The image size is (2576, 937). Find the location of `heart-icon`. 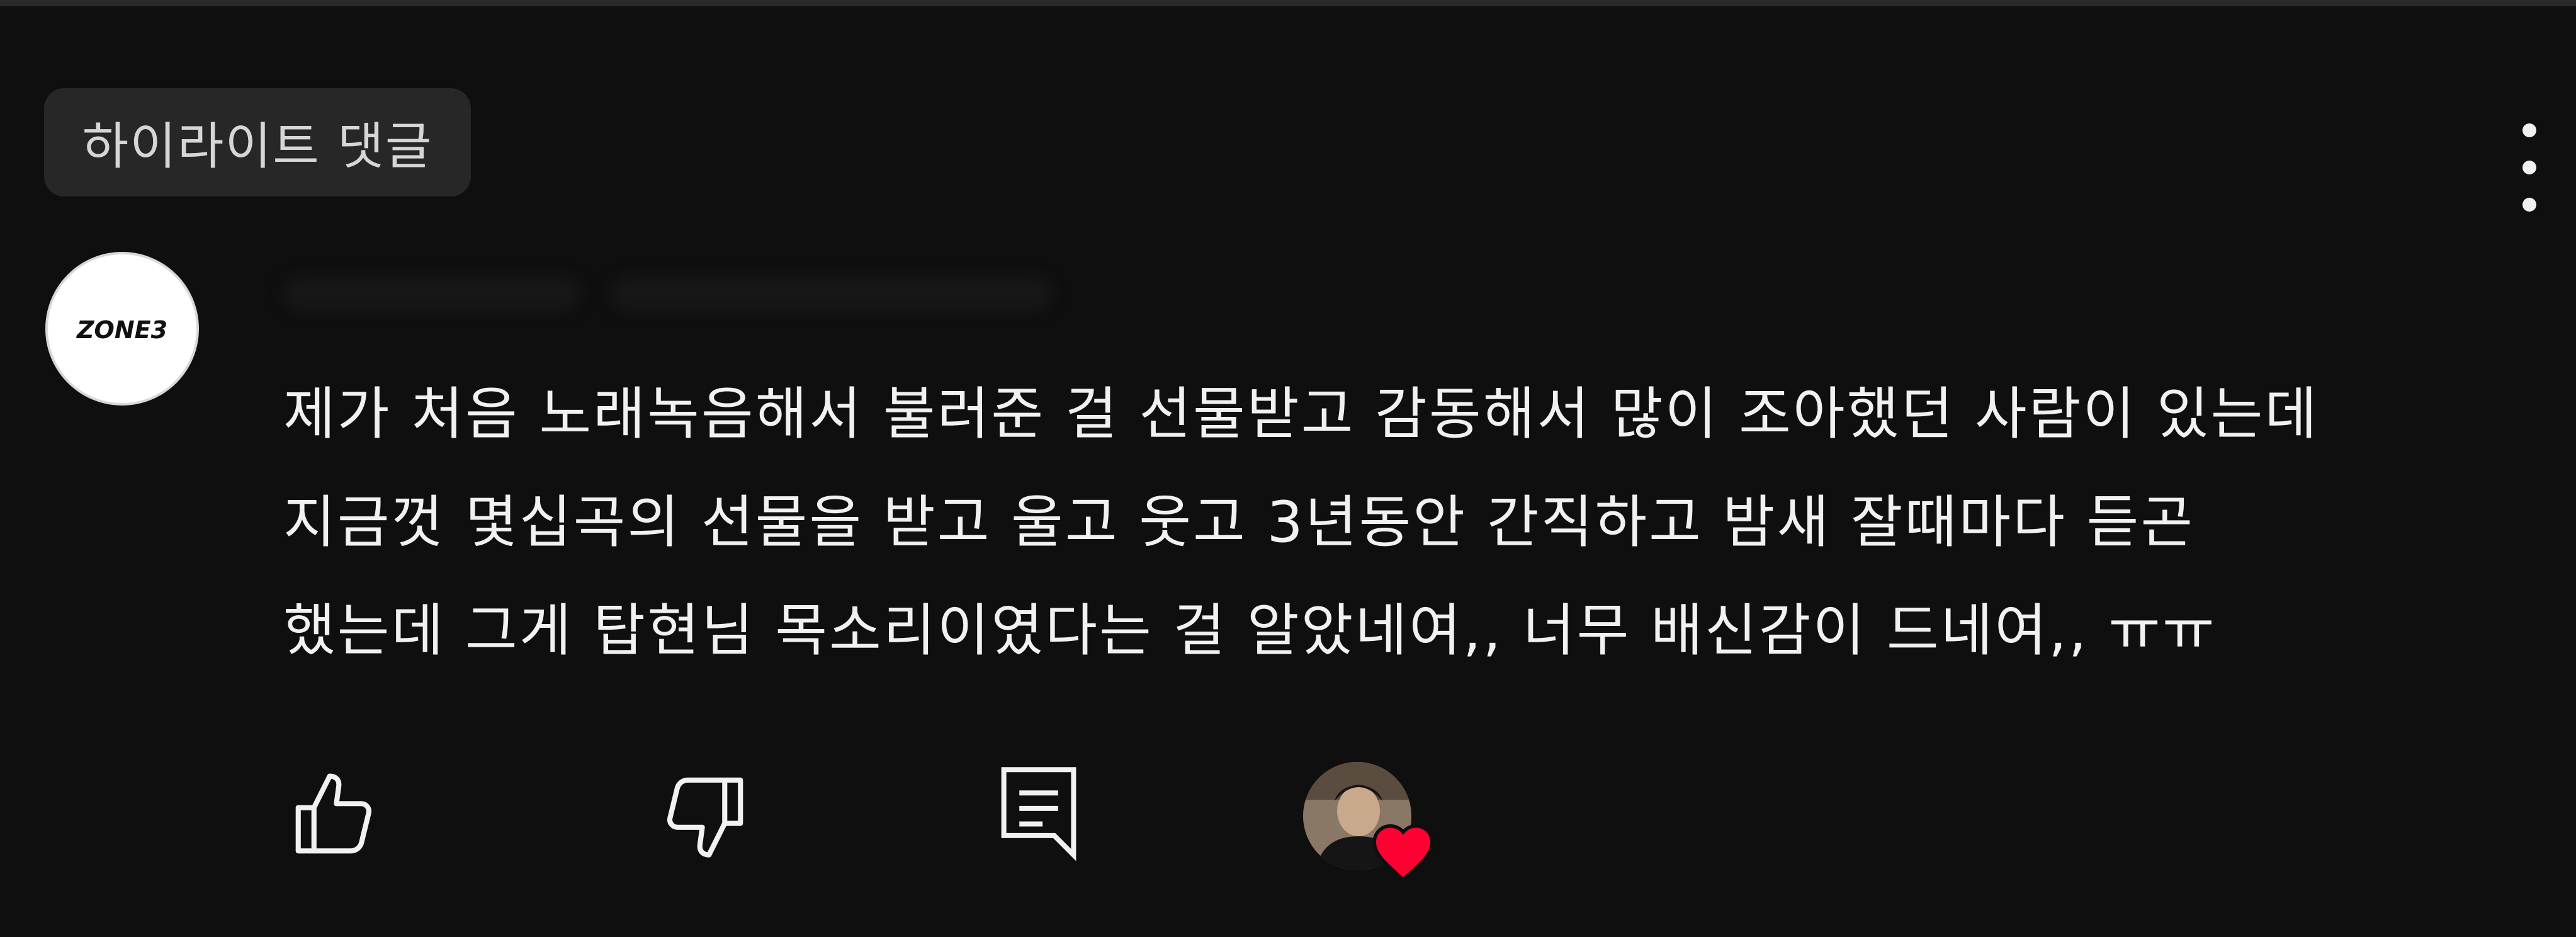

heart-icon is located at coordinates (1403, 852).